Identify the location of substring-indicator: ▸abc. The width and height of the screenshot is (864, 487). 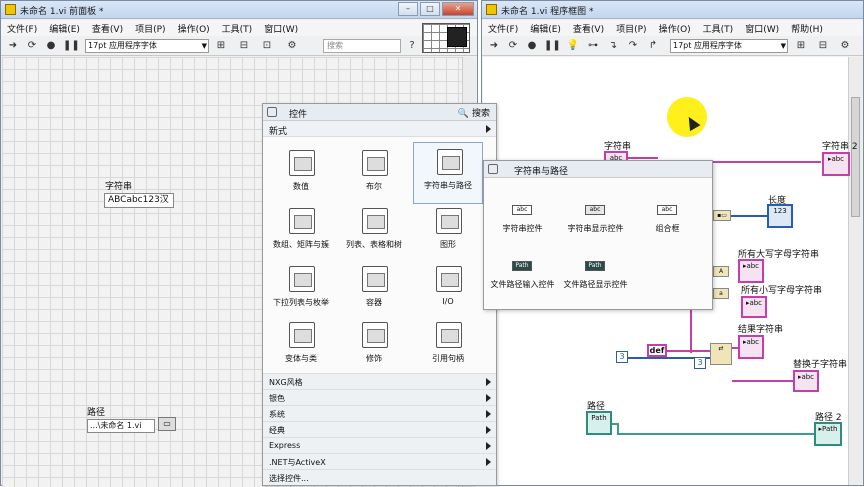
(806, 381).